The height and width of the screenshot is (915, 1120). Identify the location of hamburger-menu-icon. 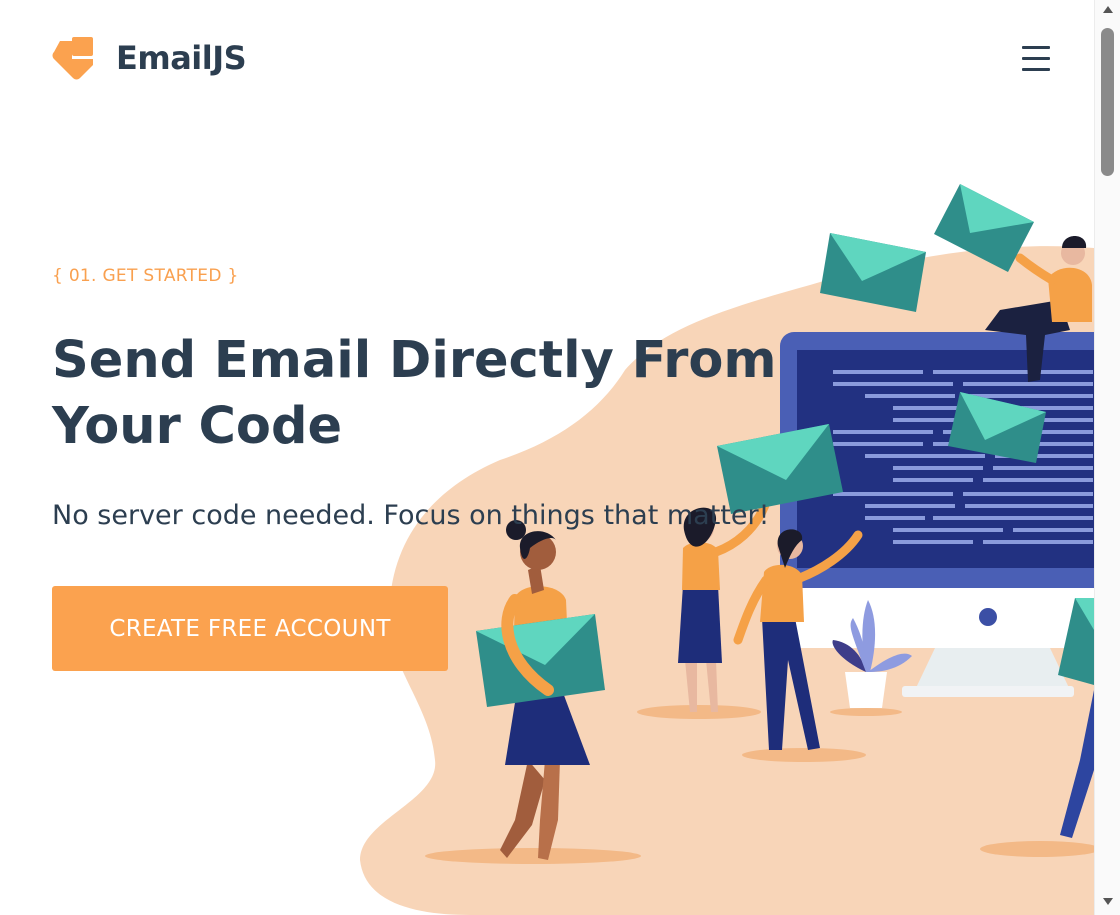
(1036, 59).